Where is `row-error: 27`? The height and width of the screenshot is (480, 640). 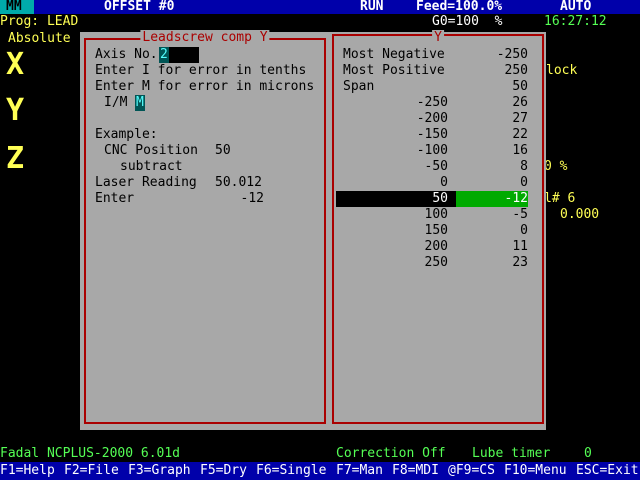 row-error: 27 is located at coordinates (520, 118).